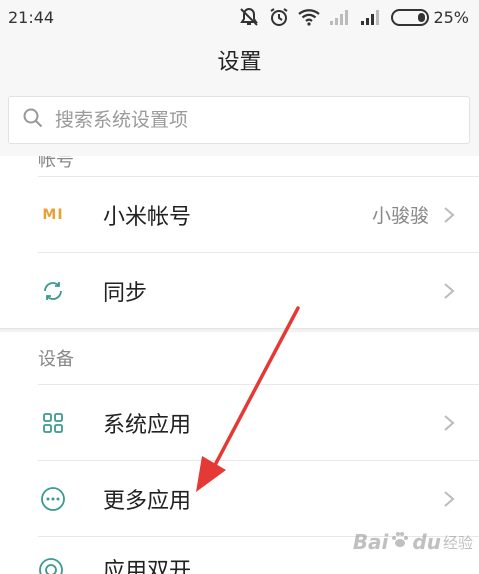 The width and height of the screenshot is (479, 574). Describe the element at coordinates (258, 498) in the screenshot. I see `list-item-more-apps: 更多应用` at that location.